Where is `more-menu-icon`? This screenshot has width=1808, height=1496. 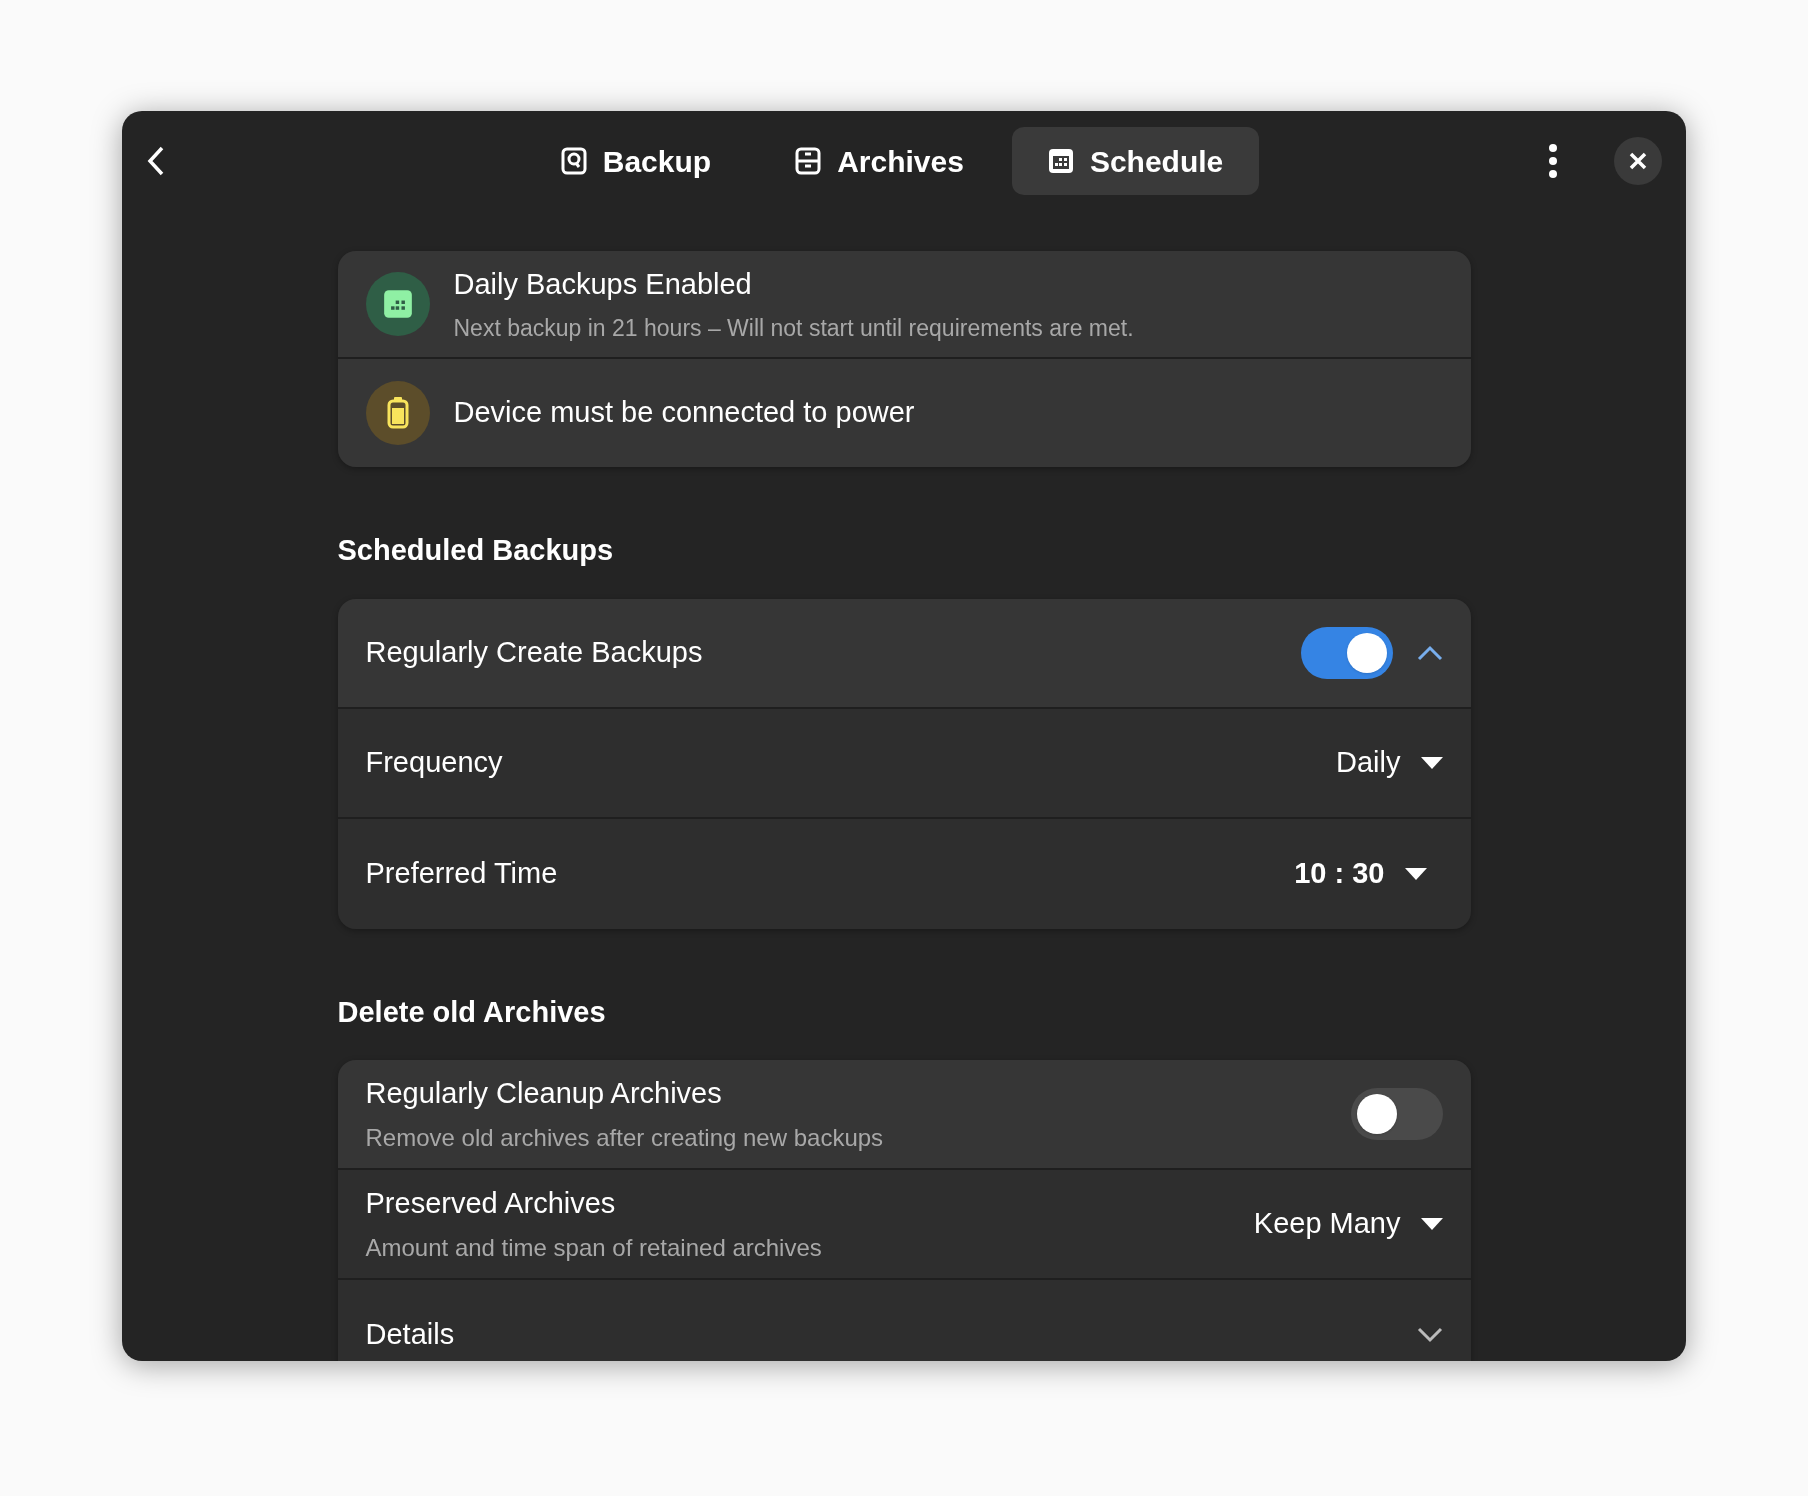 more-menu-icon is located at coordinates (1553, 161).